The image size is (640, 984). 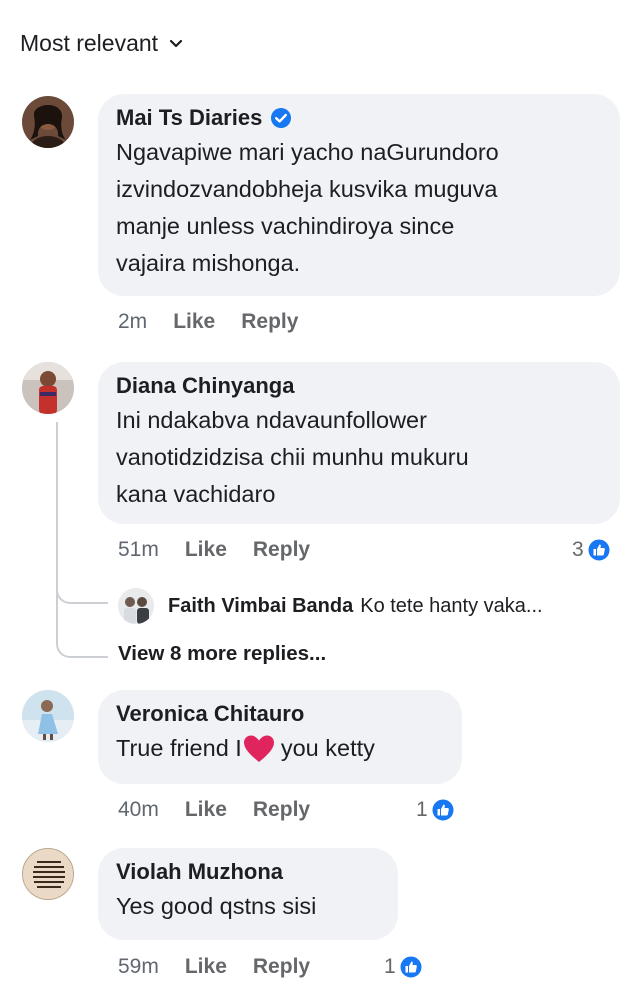 I want to click on comment-time: 51m, so click(x=138, y=550).